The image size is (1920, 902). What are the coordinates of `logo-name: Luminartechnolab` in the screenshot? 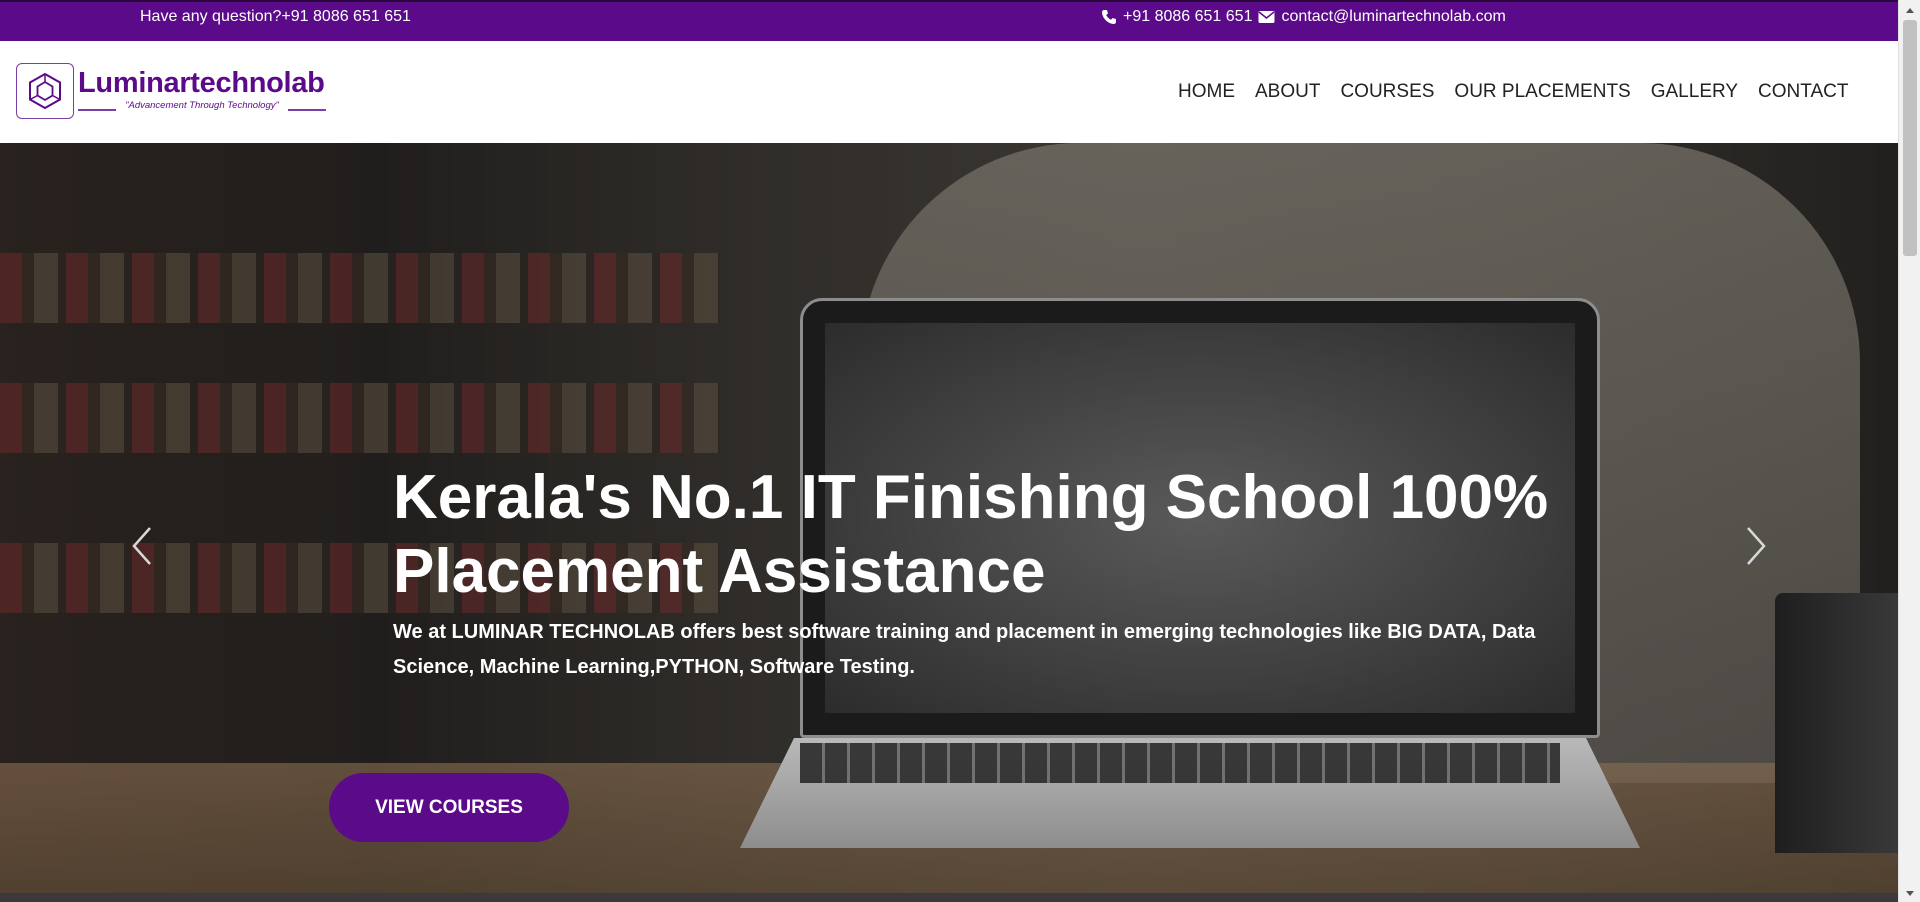 It's located at (201, 83).